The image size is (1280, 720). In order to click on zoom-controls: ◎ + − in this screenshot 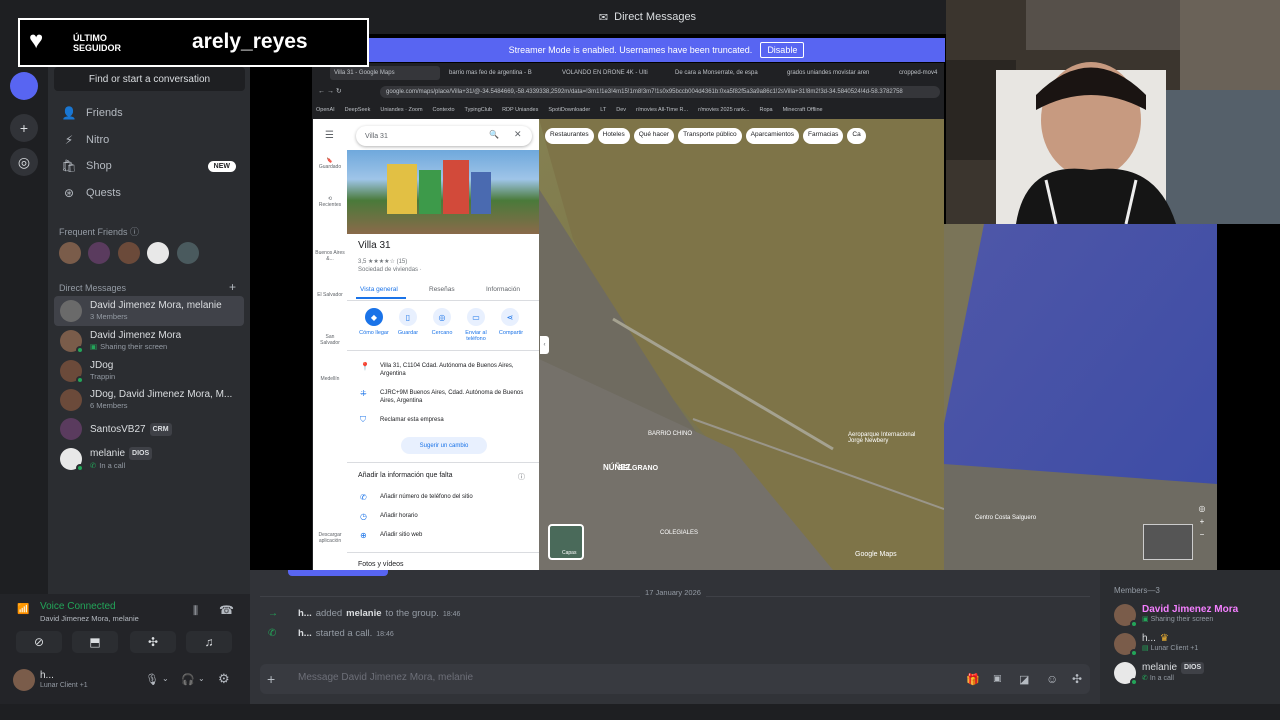, I will do `click(1202, 532)`.